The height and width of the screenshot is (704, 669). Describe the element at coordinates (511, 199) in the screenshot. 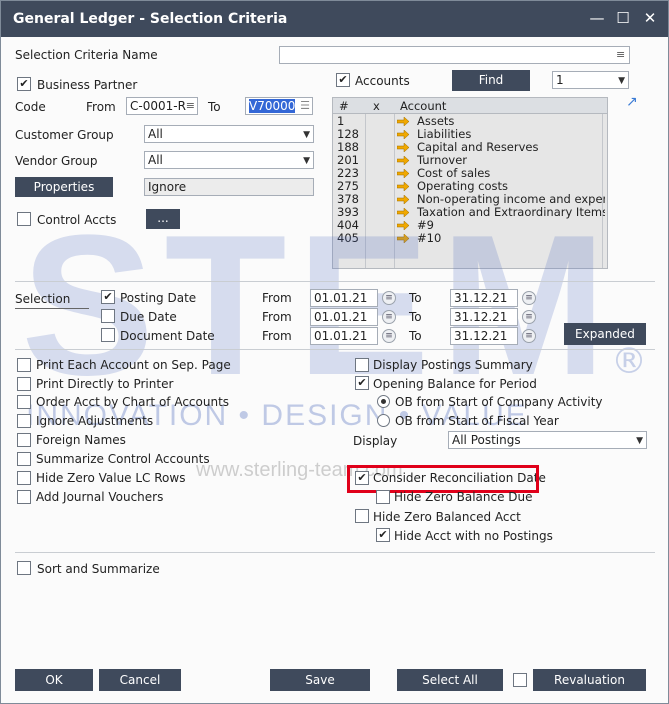

I see `account-name: Non-operating income and expenc` at that location.